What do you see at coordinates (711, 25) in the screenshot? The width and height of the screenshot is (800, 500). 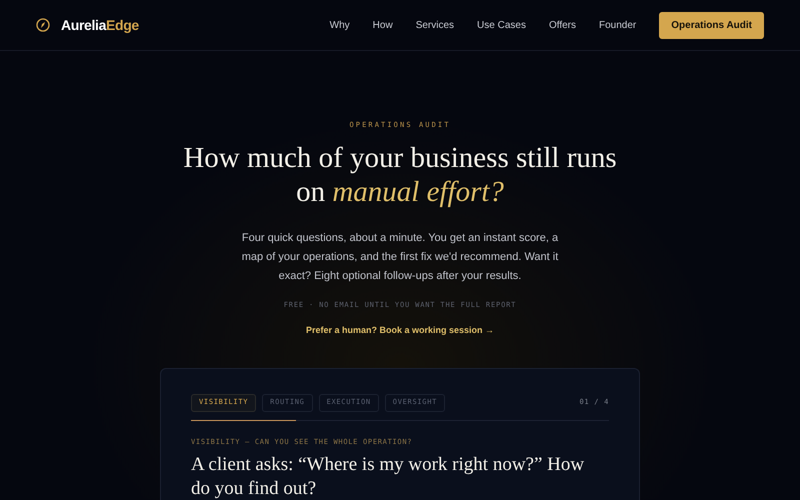 I see `operations-audit-button: Operations Audit` at bounding box center [711, 25].